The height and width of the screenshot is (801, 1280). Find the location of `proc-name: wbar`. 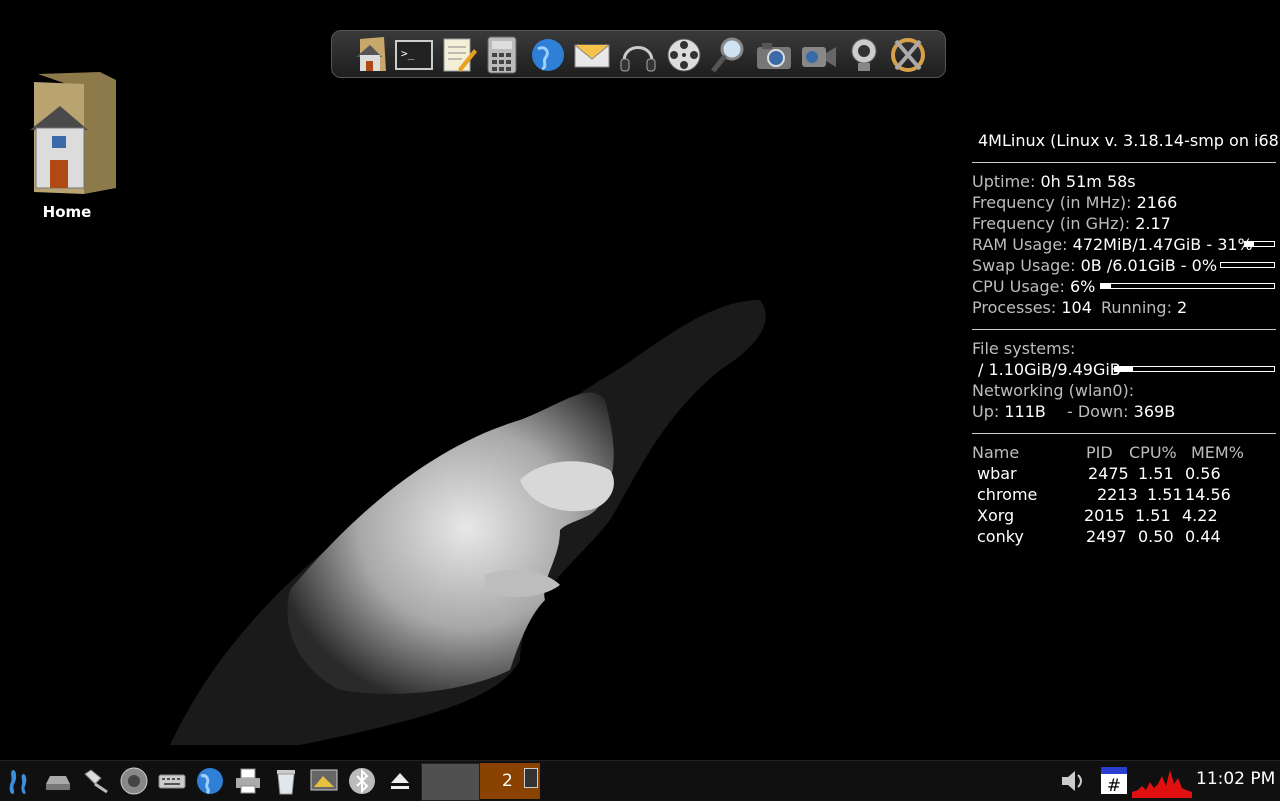

proc-name: wbar is located at coordinates (997, 473).